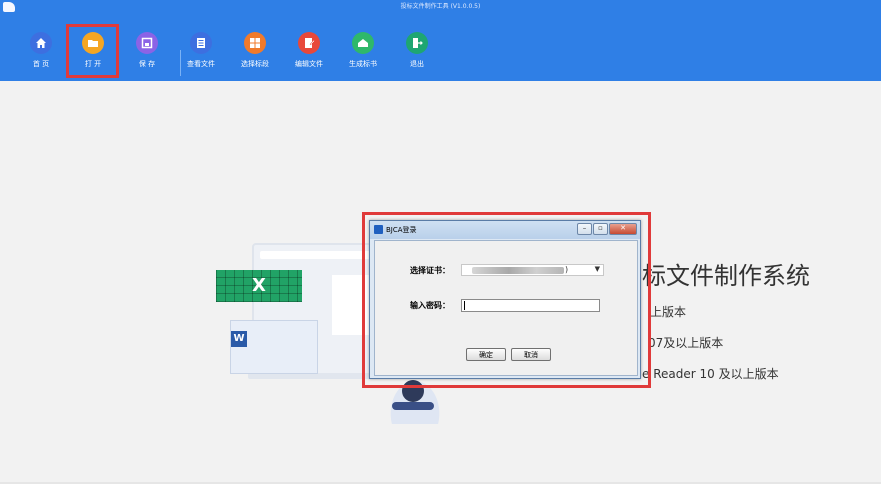  Describe the element at coordinates (309, 64) in the screenshot. I see `toolbar-edit-file-label: 编辑文件` at that location.